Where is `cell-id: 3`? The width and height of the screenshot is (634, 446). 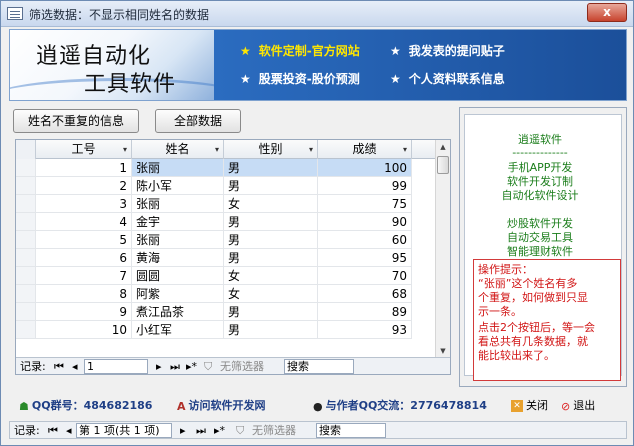
cell-id: 3 is located at coordinates (84, 204).